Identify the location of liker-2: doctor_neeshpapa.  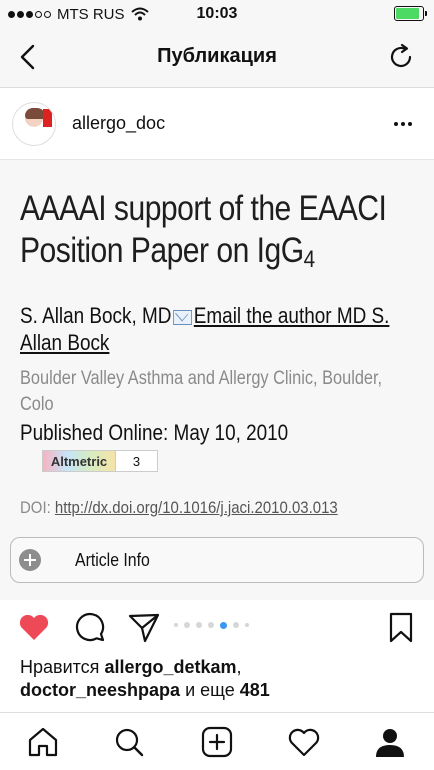
(100, 690).